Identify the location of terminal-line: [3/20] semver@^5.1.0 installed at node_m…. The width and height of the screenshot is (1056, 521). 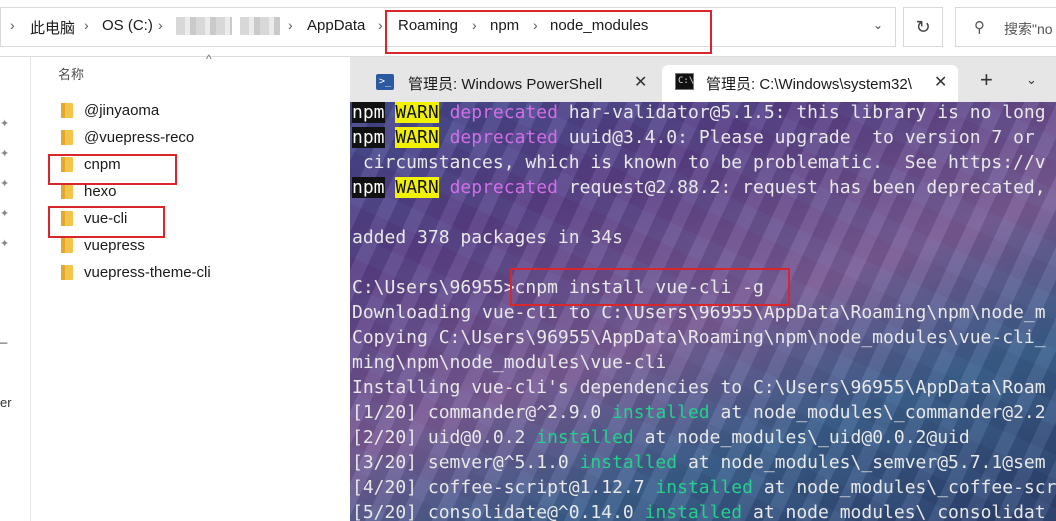
(704, 462).